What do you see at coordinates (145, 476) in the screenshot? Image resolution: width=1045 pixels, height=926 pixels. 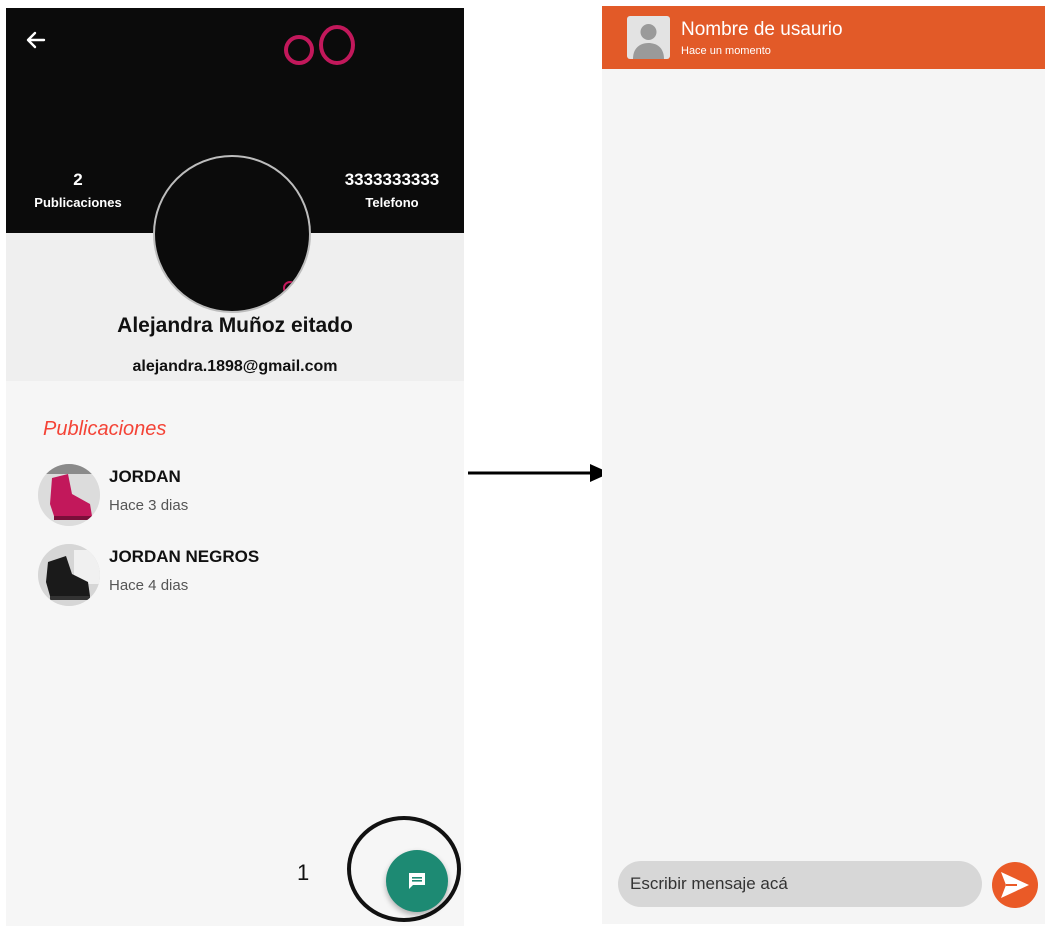 I see `post-title: JORDAN` at bounding box center [145, 476].